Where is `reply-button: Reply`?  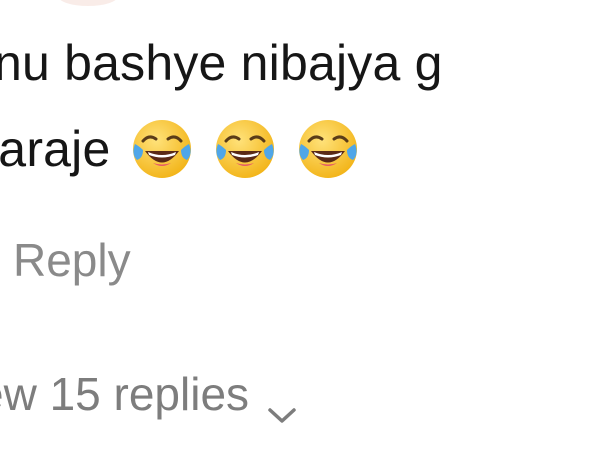
reply-button: Reply is located at coordinates (72, 260).